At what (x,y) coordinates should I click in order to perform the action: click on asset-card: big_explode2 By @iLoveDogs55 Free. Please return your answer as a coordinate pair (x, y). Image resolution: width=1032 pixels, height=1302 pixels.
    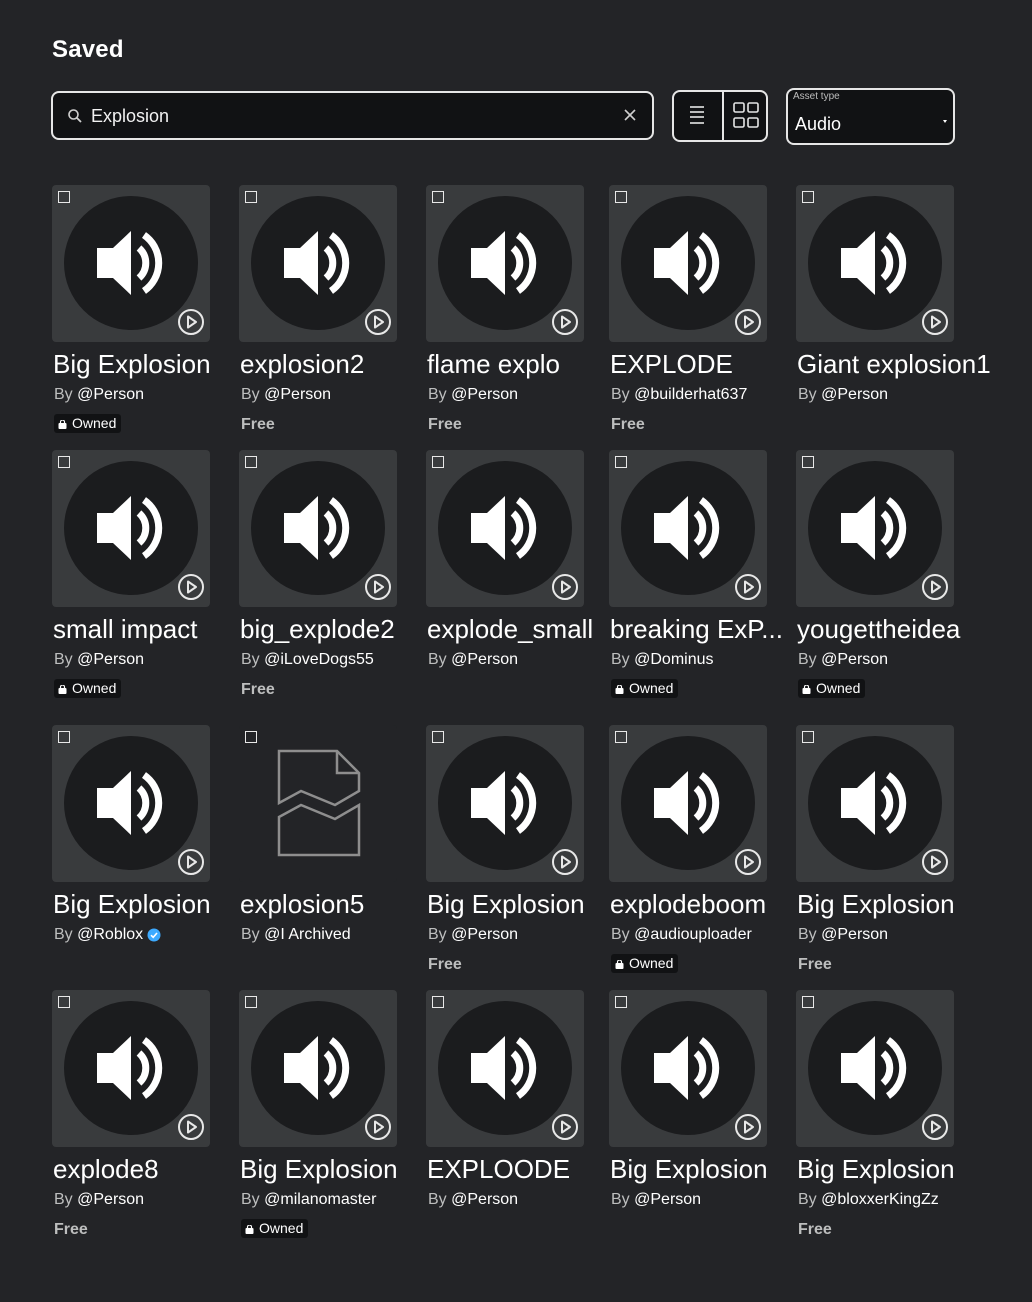
    Looking at the image, I should click on (339, 580).